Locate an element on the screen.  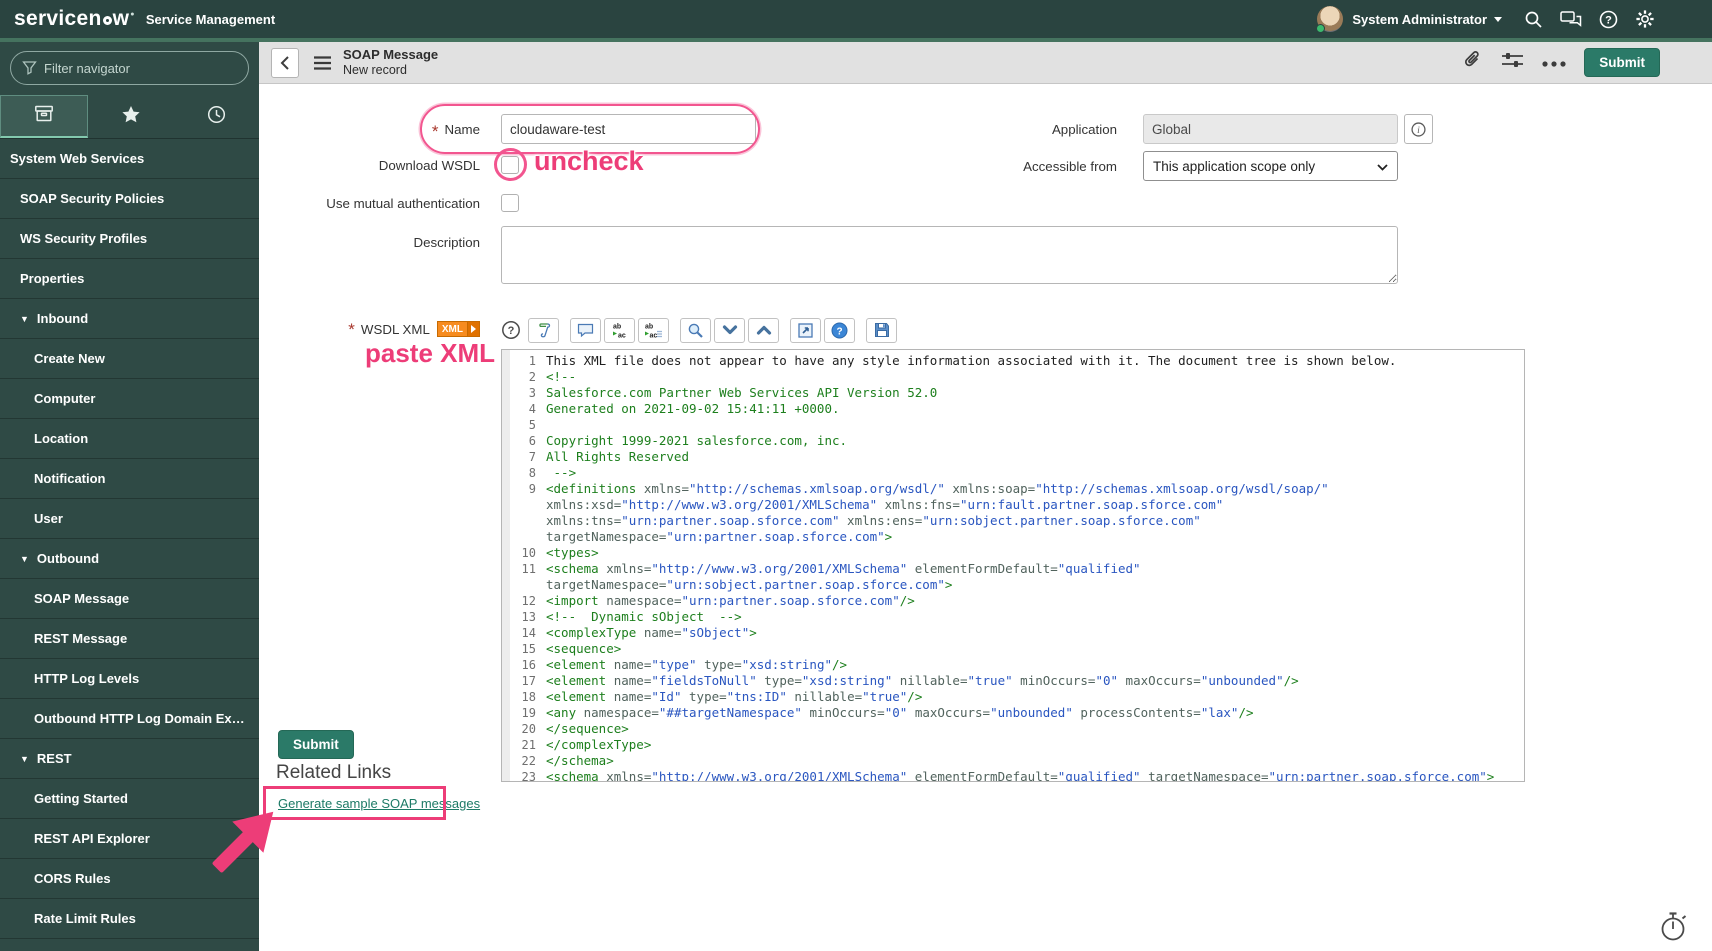
description-textarea is located at coordinates (949, 255).